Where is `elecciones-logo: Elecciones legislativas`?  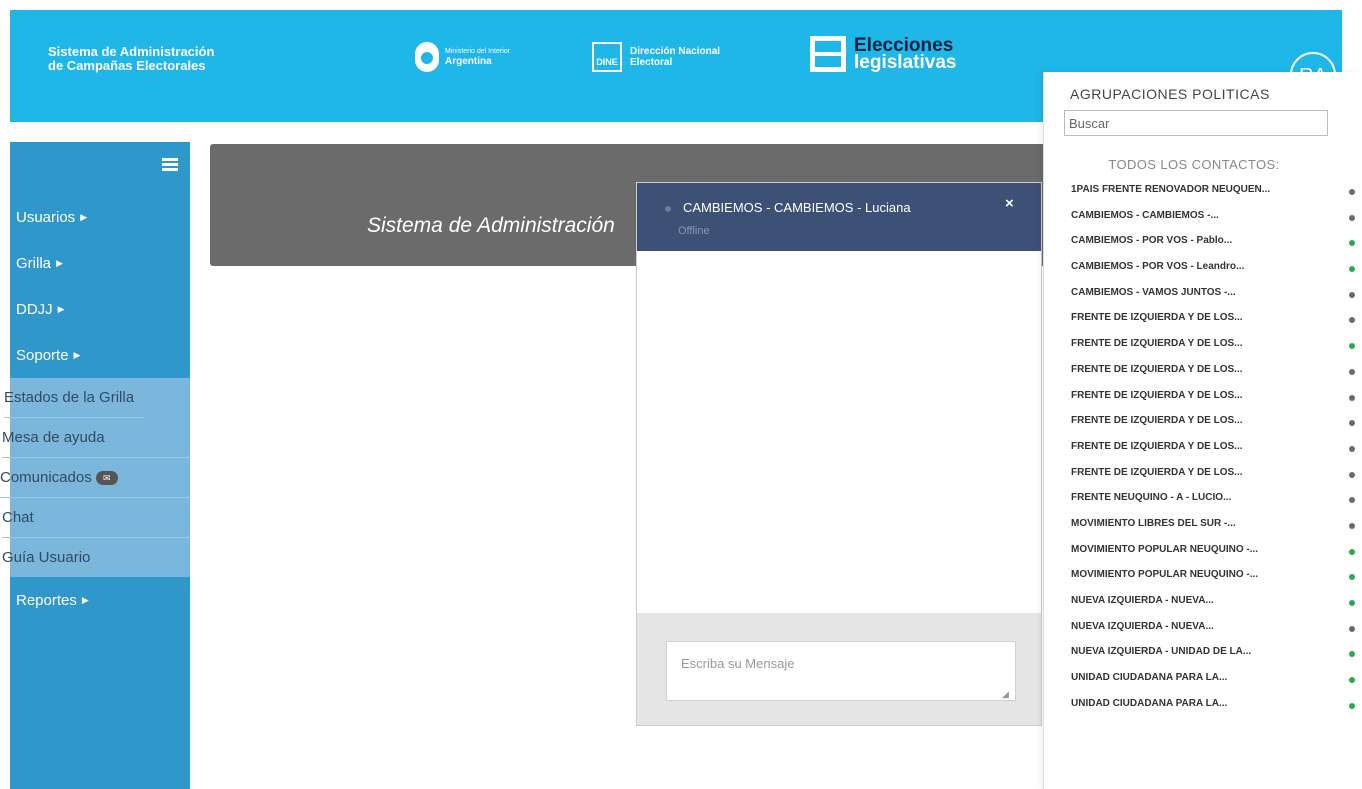 elecciones-logo: Elecciones legislativas is located at coordinates (883, 54).